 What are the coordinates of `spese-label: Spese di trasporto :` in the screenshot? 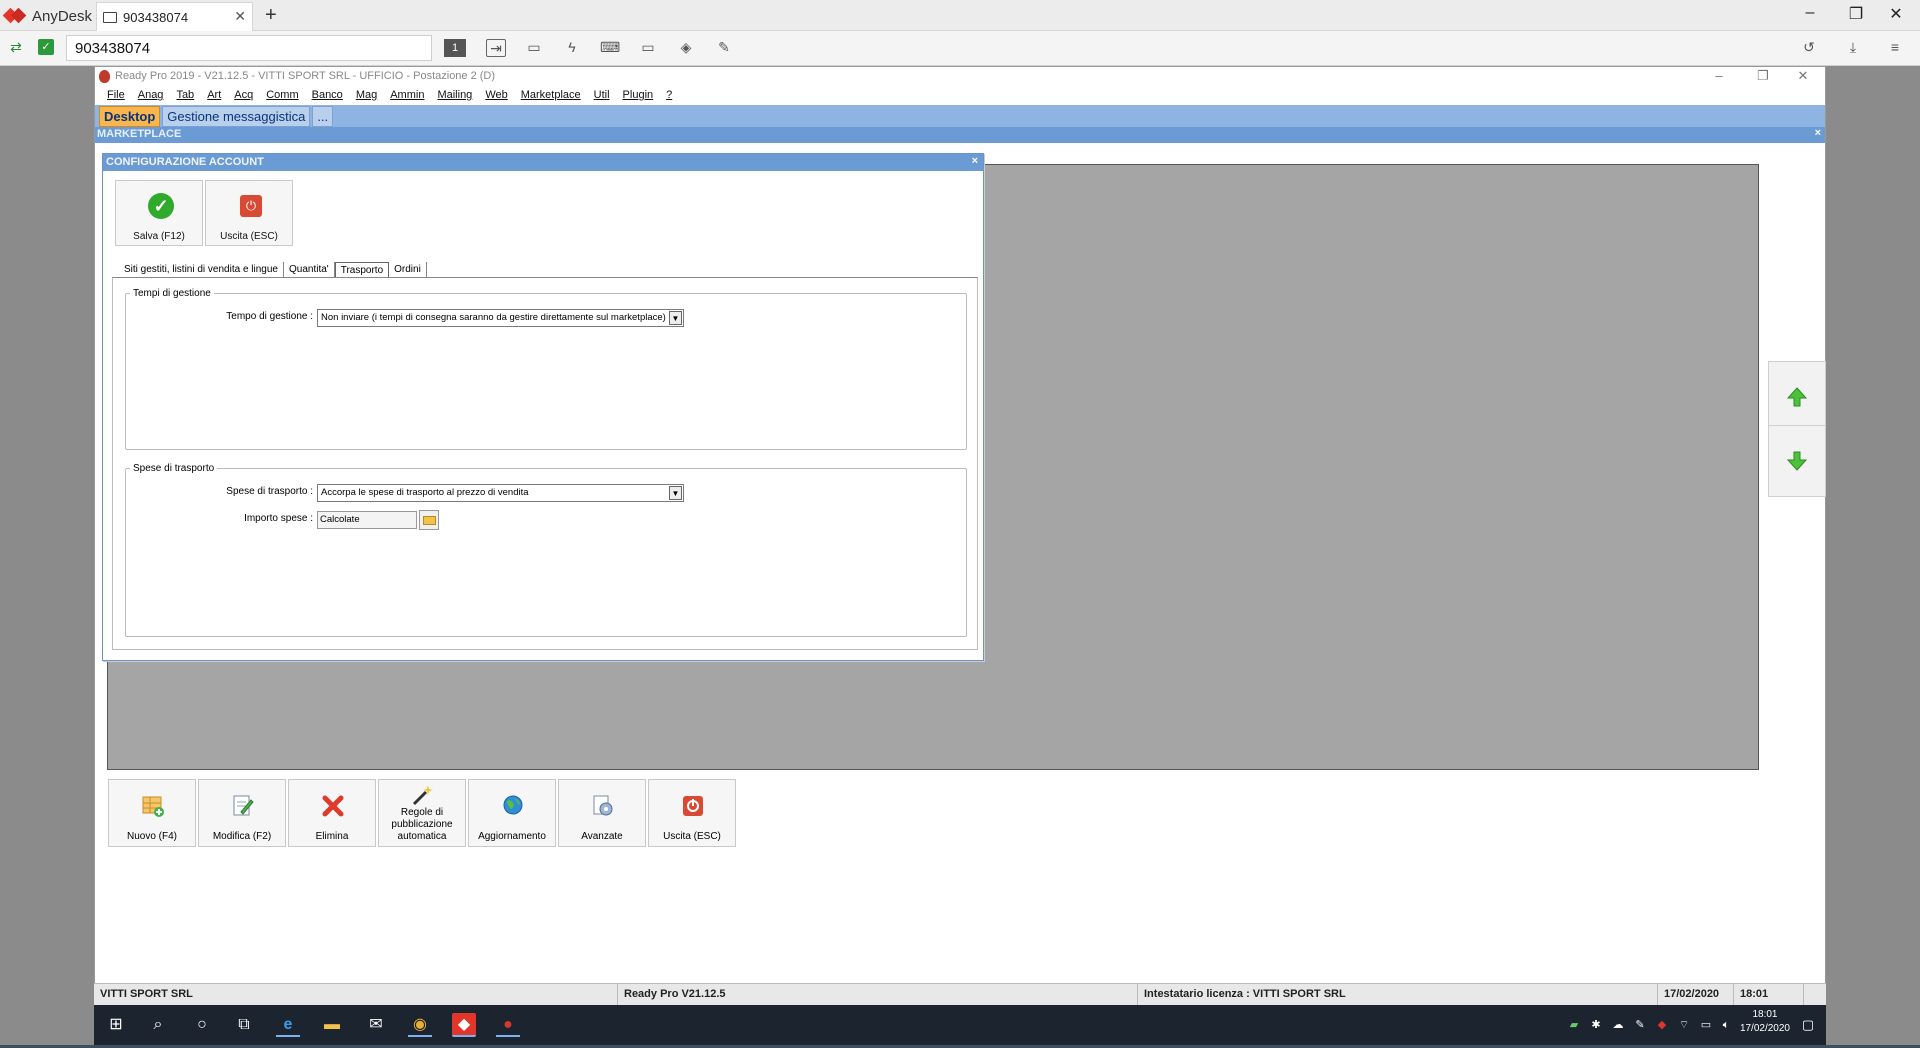 It's located at (269, 491).